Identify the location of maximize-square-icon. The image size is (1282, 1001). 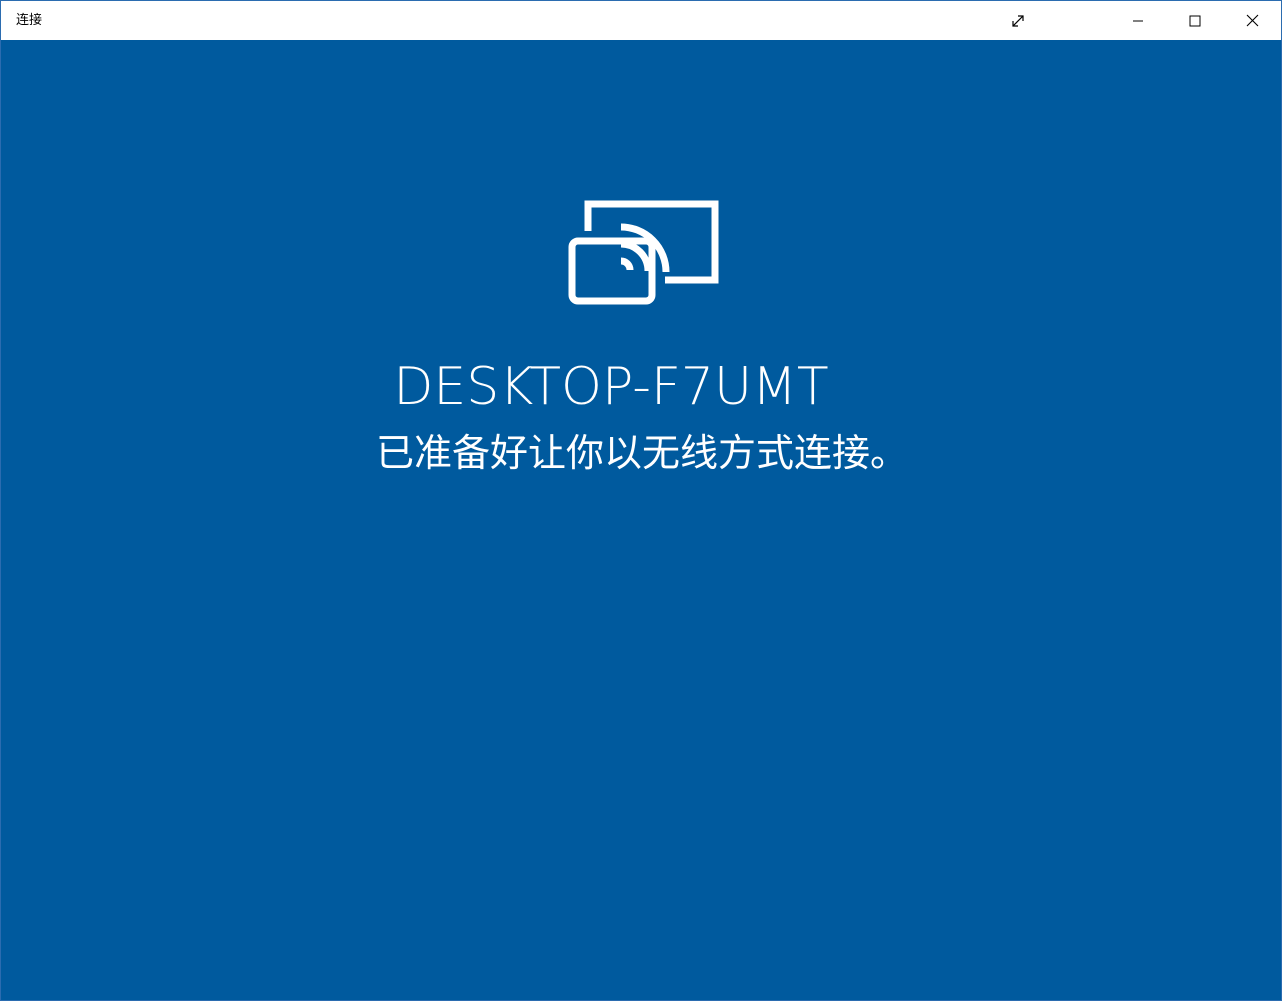
(1195, 20).